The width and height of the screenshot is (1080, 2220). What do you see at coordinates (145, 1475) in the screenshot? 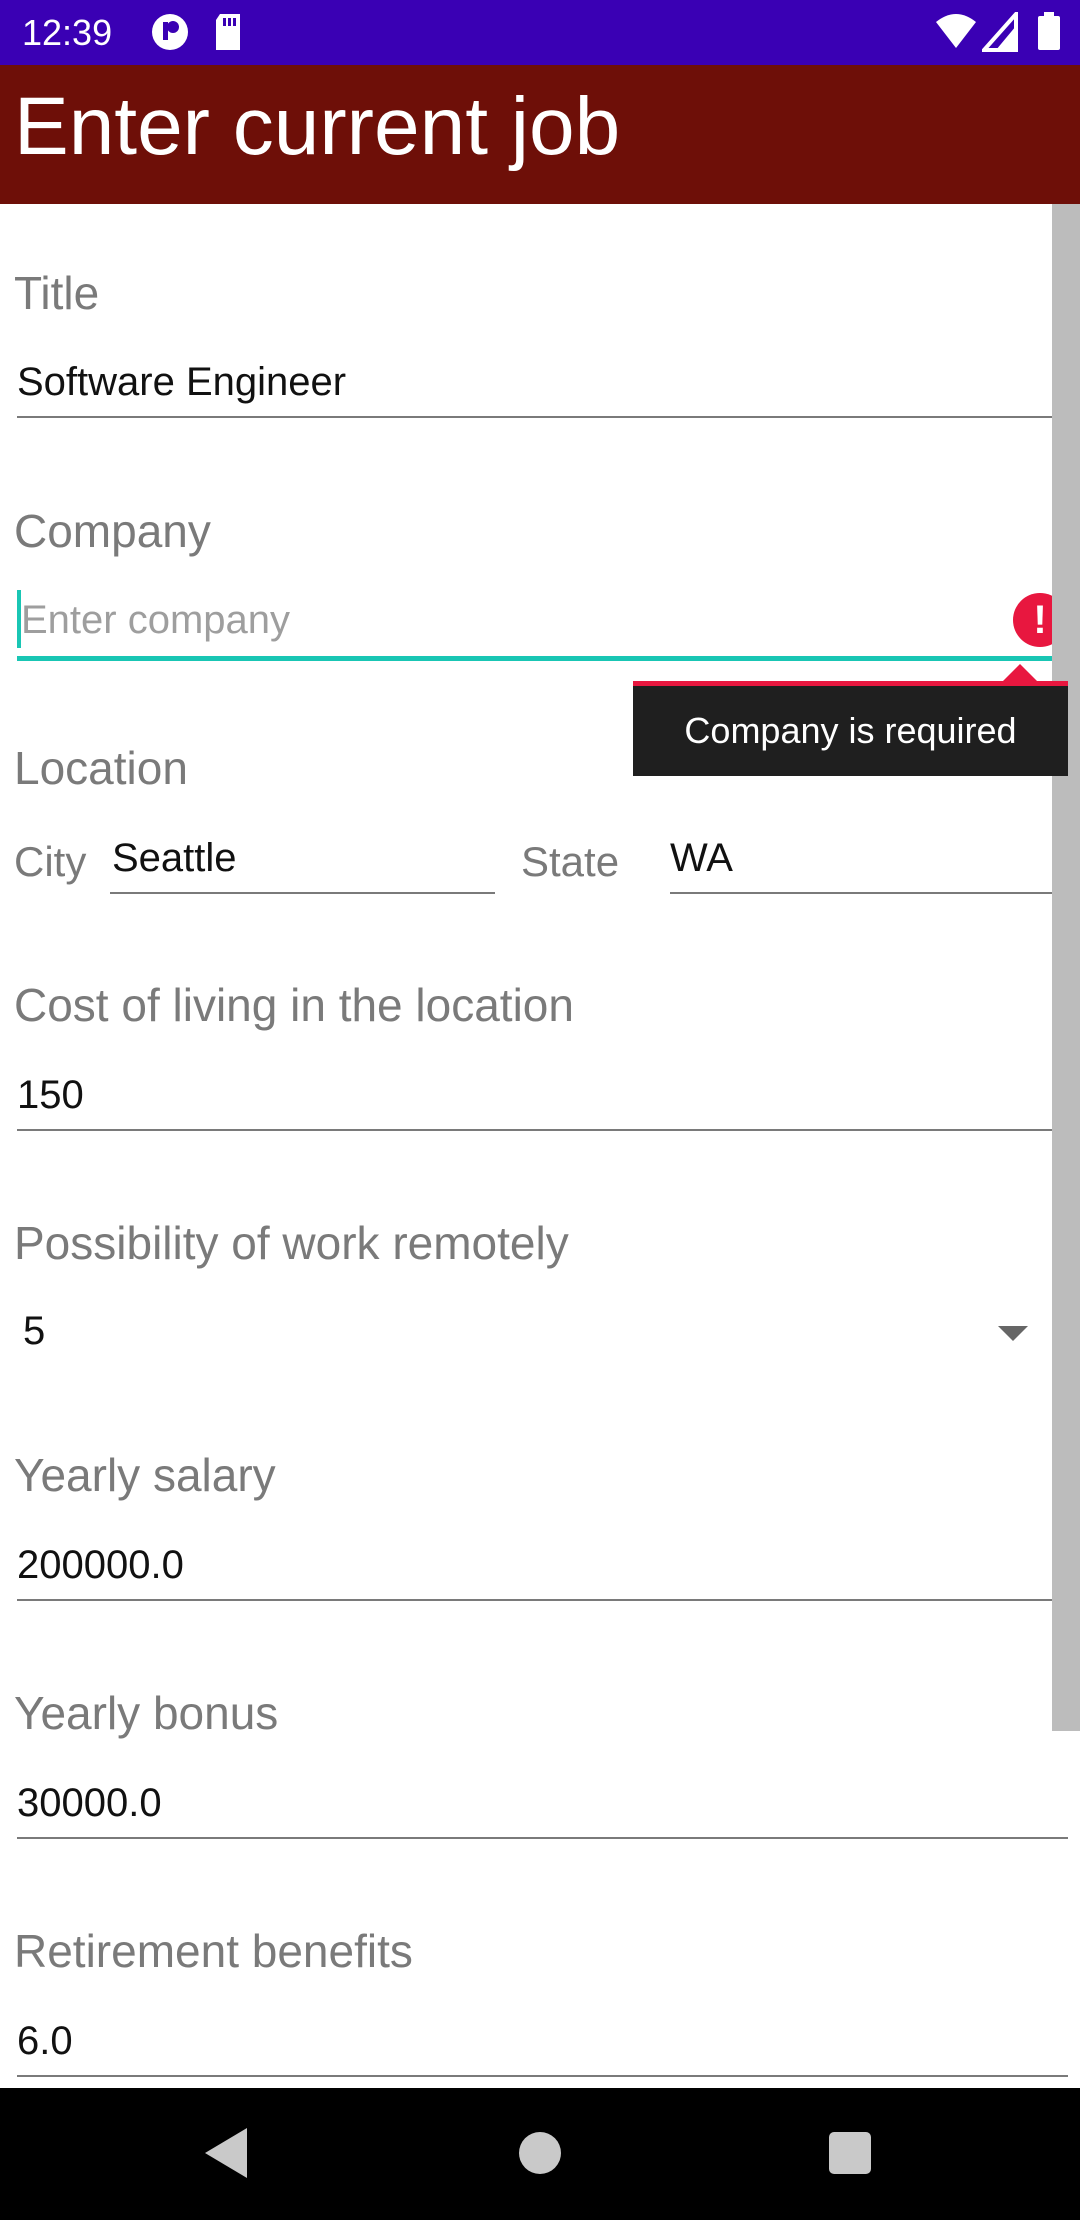
I see `salary-label: Yearly salary` at bounding box center [145, 1475].